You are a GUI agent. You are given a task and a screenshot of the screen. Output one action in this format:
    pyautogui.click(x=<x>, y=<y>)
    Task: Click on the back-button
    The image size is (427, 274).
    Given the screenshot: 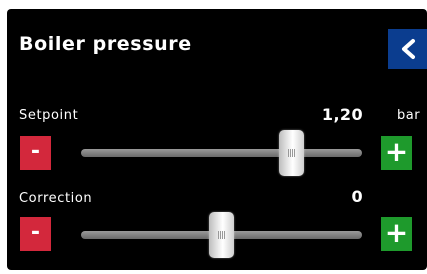 What is the action you would take?
    pyautogui.click(x=407, y=49)
    